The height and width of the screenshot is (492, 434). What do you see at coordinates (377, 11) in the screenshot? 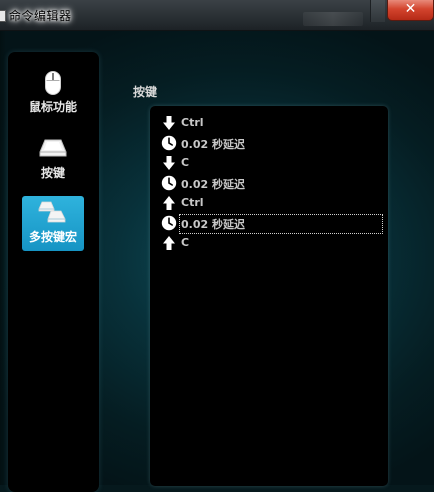
I see `minimize-button` at bounding box center [377, 11].